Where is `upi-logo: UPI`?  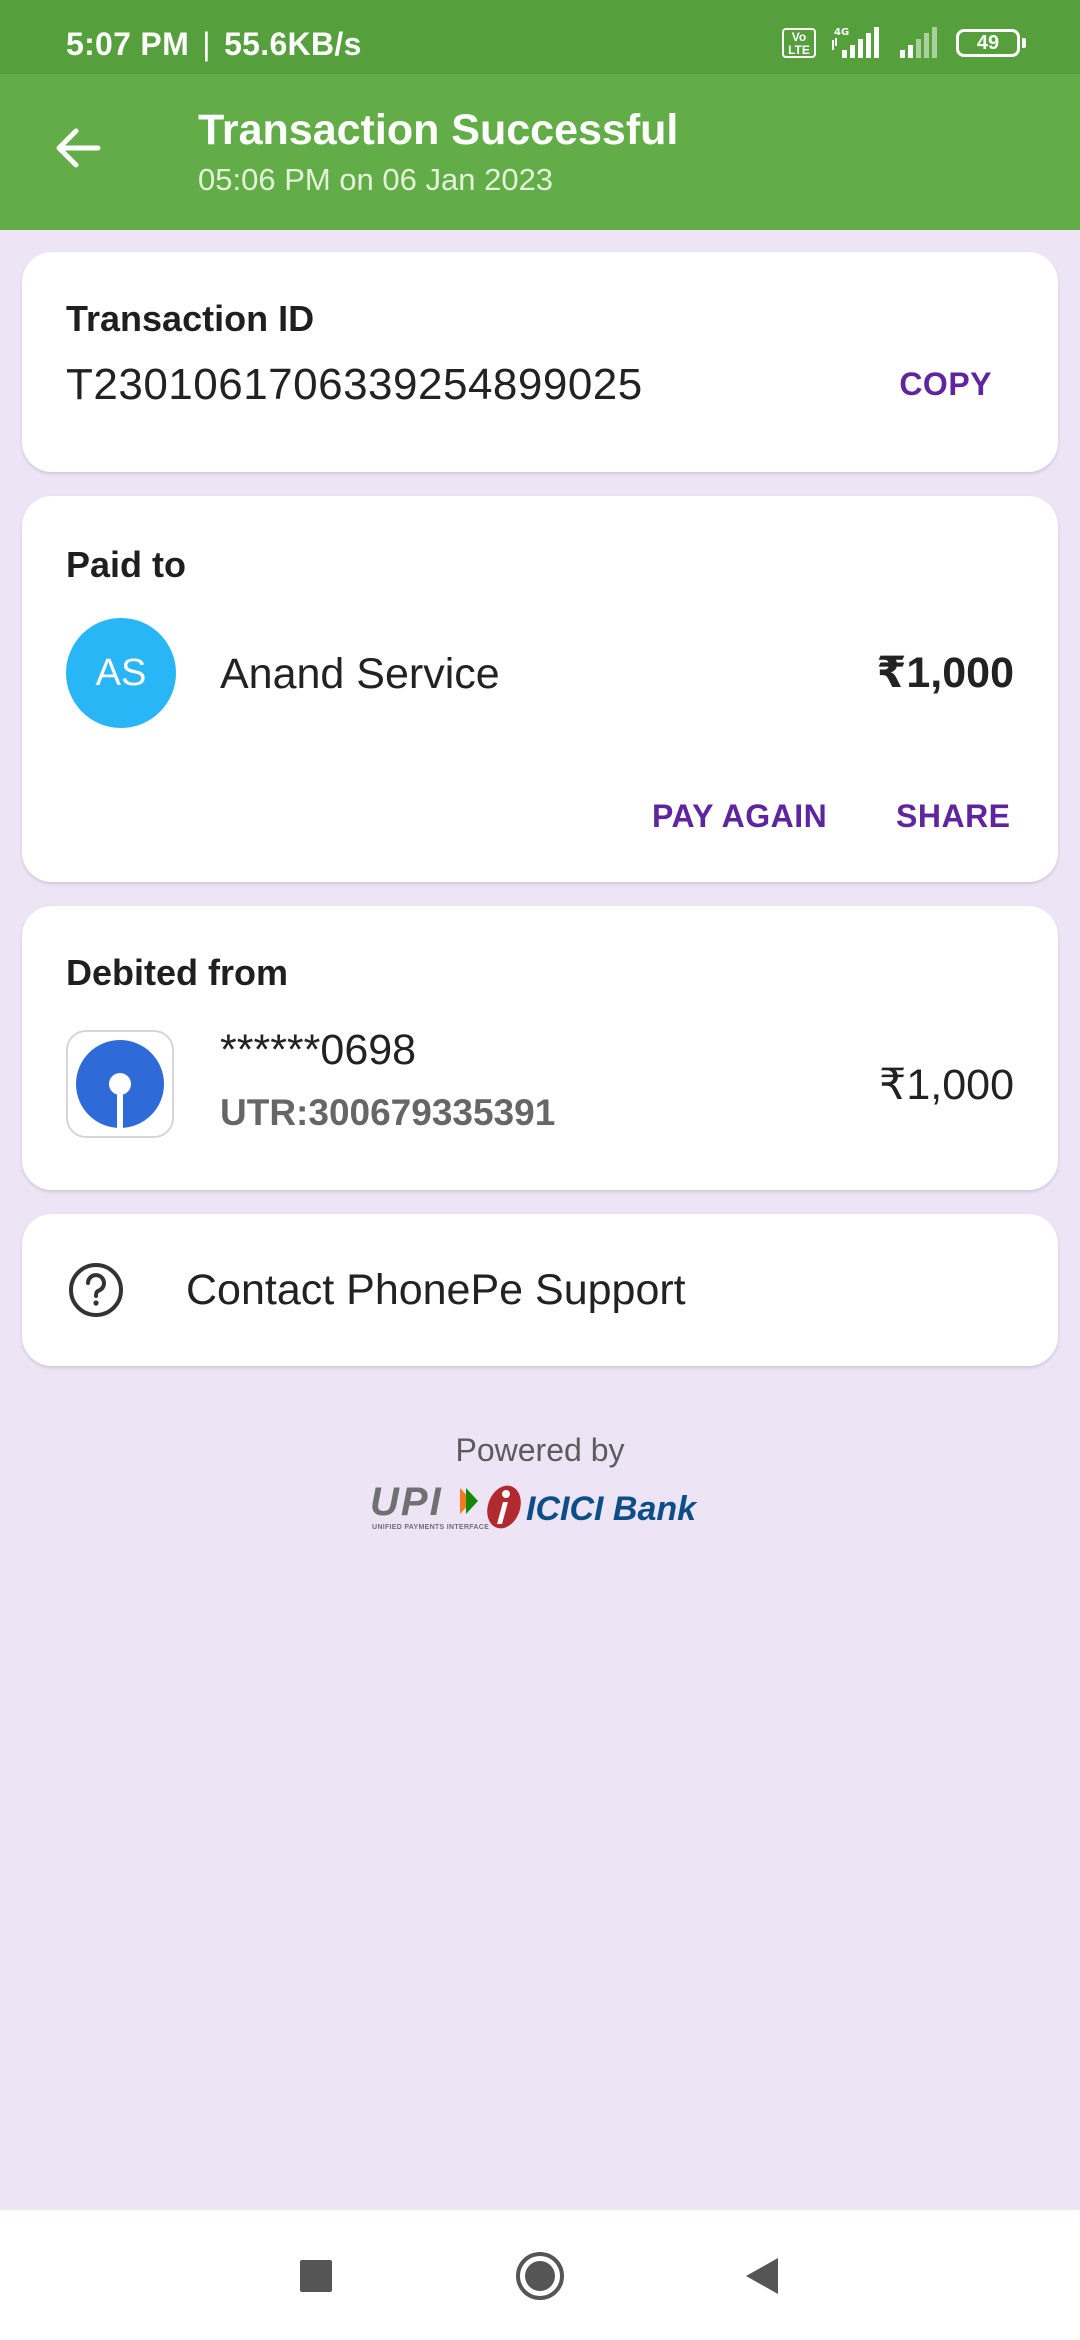 upi-logo: UPI is located at coordinates (406, 1502).